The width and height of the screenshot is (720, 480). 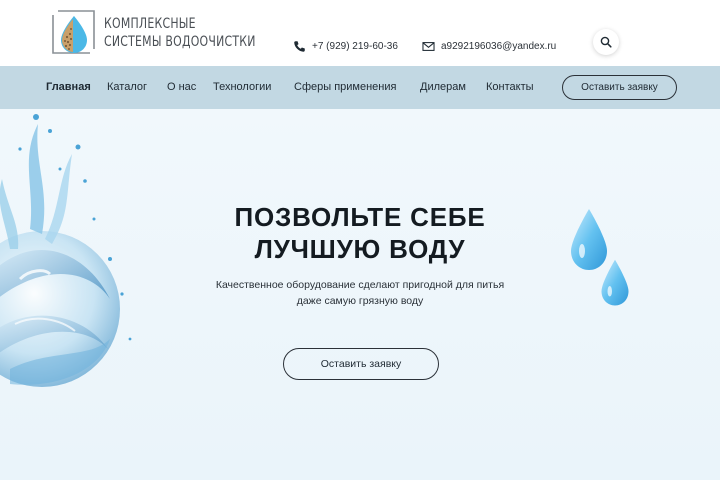 What do you see at coordinates (68, 87) in the screenshot?
I see `nav-item-home: Главная` at bounding box center [68, 87].